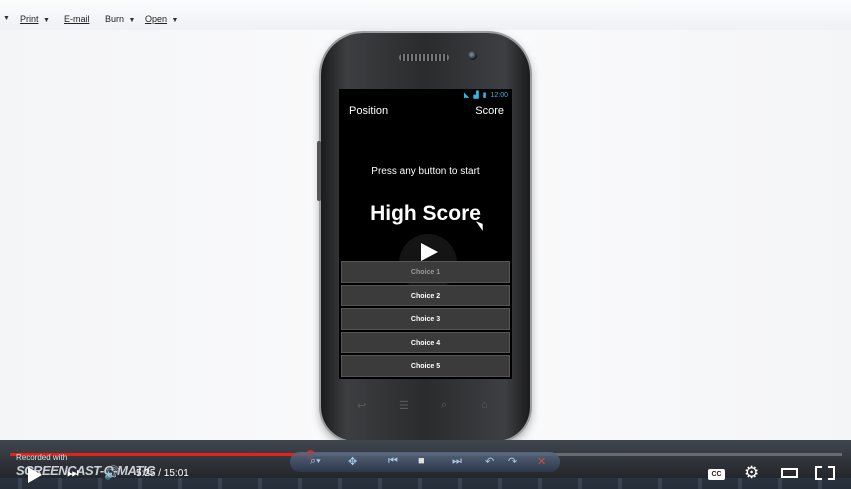  What do you see at coordinates (425, 295) in the screenshot?
I see `choice-button-2: Choice 2` at bounding box center [425, 295].